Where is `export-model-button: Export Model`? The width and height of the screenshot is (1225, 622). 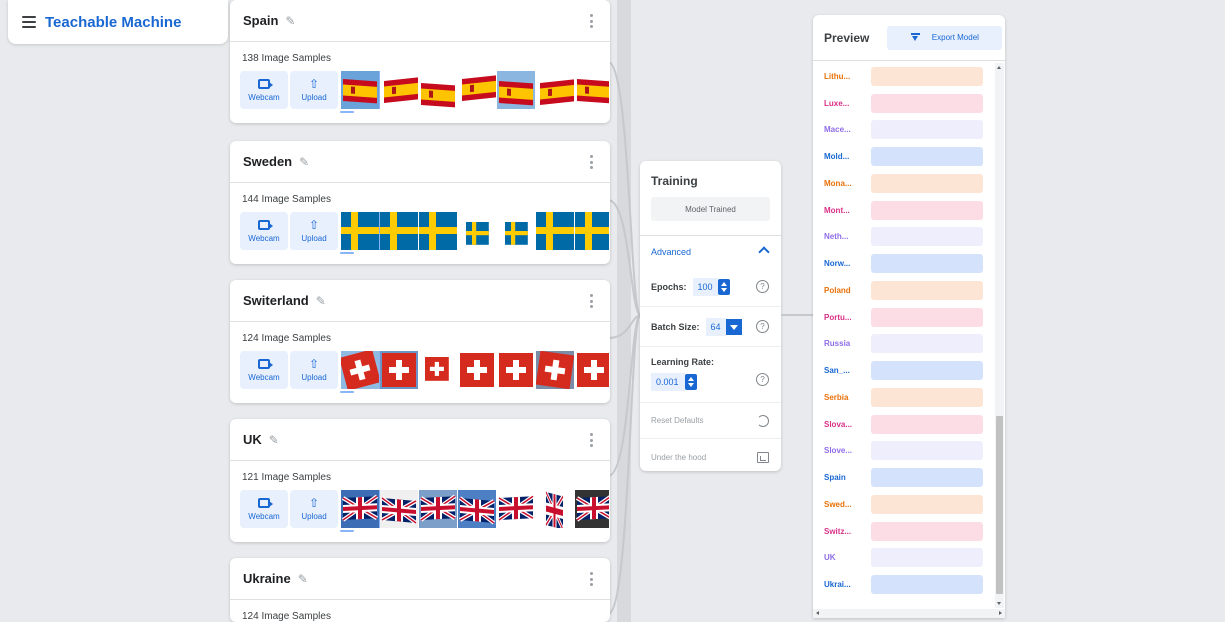 export-model-button: Export Model is located at coordinates (945, 37).